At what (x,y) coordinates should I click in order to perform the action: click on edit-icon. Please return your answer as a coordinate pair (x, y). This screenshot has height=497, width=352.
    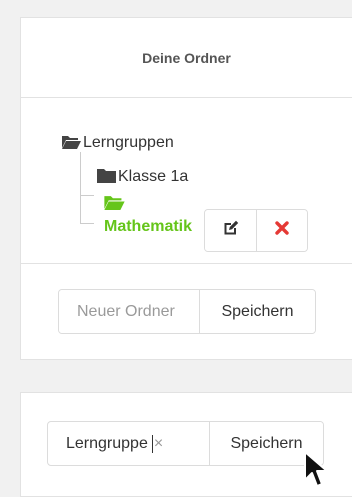
    Looking at the image, I should click on (231, 230).